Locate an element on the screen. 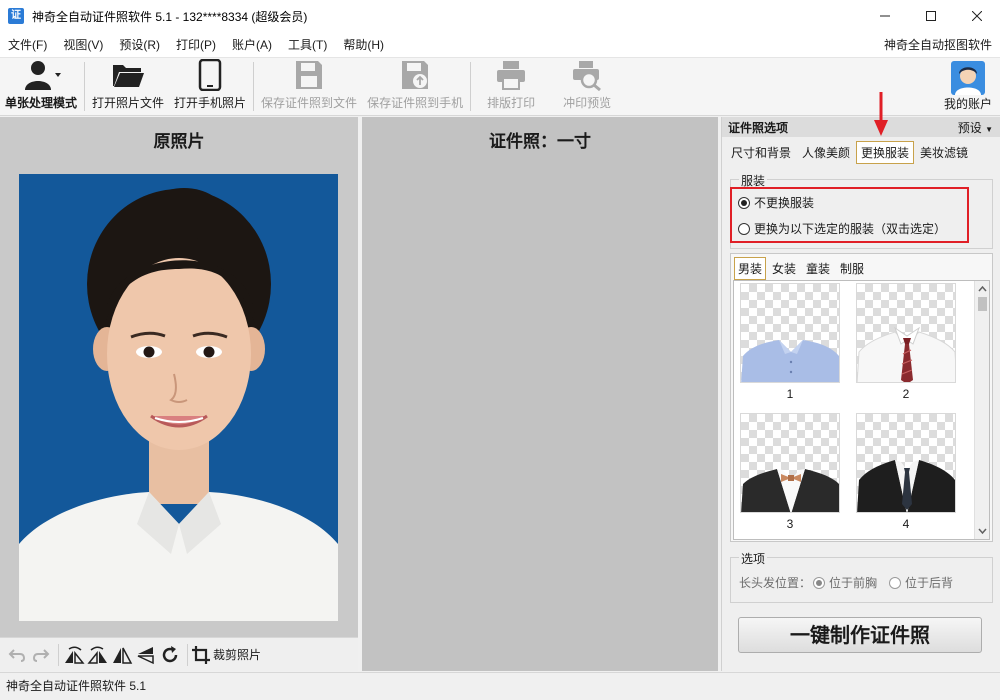  open-file-button: 打开照片文件 is located at coordinates (128, 86).